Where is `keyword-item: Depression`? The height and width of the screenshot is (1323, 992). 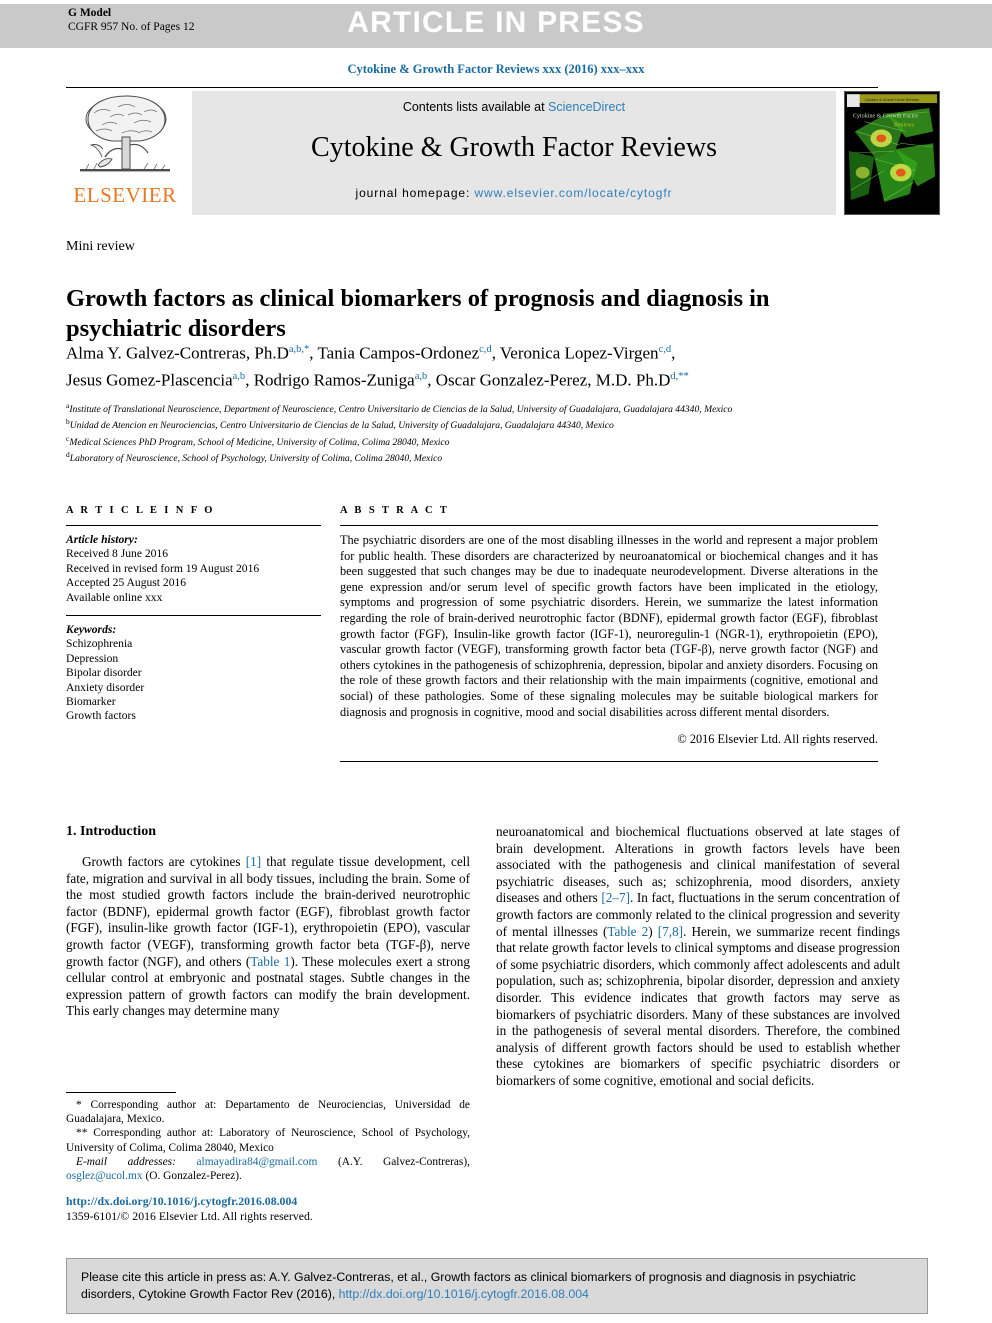 keyword-item: Depression is located at coordinates (92, 658).